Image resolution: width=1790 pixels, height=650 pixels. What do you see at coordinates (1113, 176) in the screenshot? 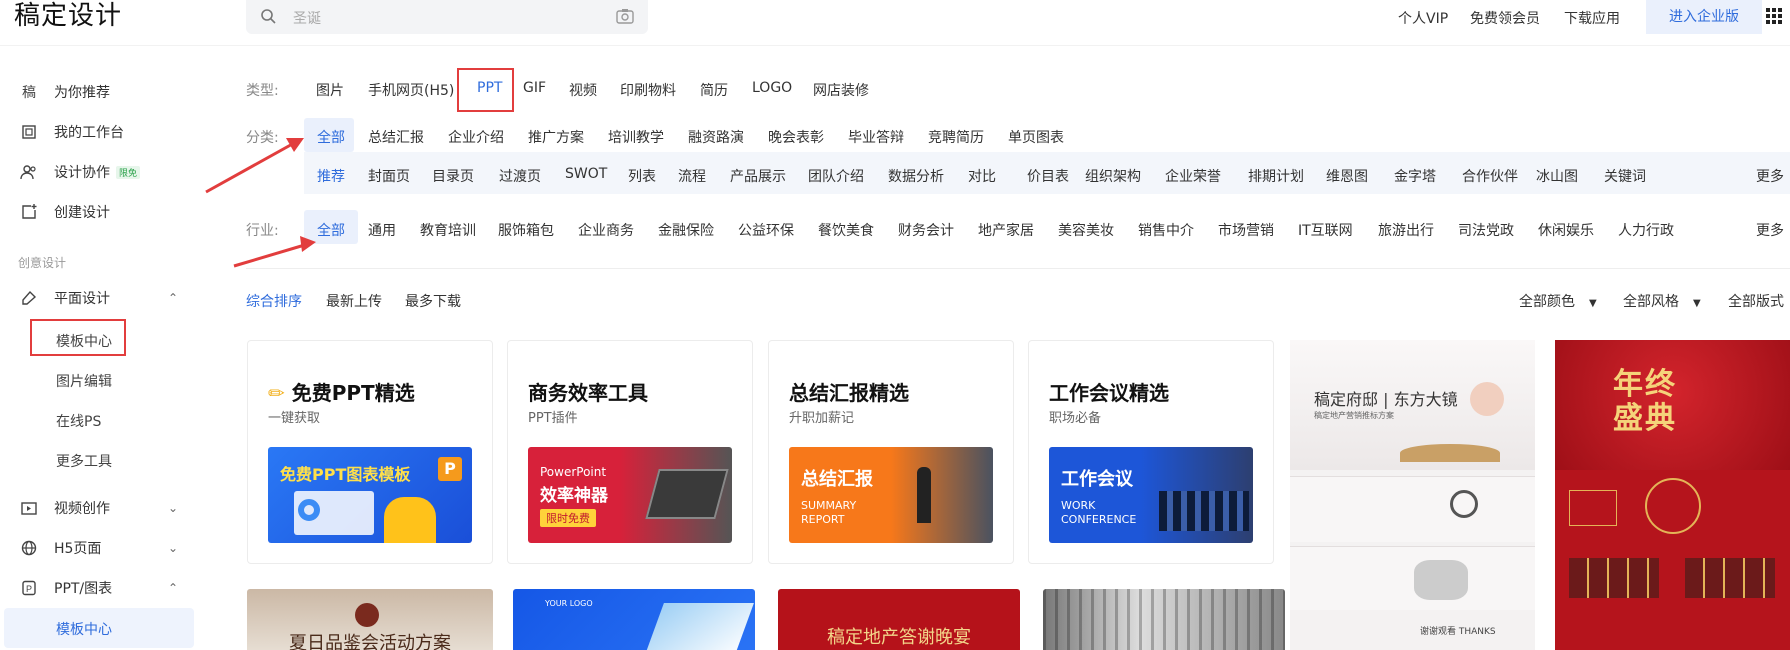
I see `subcategory-item-12: 组织架构` at bounding box center [1113, 176].